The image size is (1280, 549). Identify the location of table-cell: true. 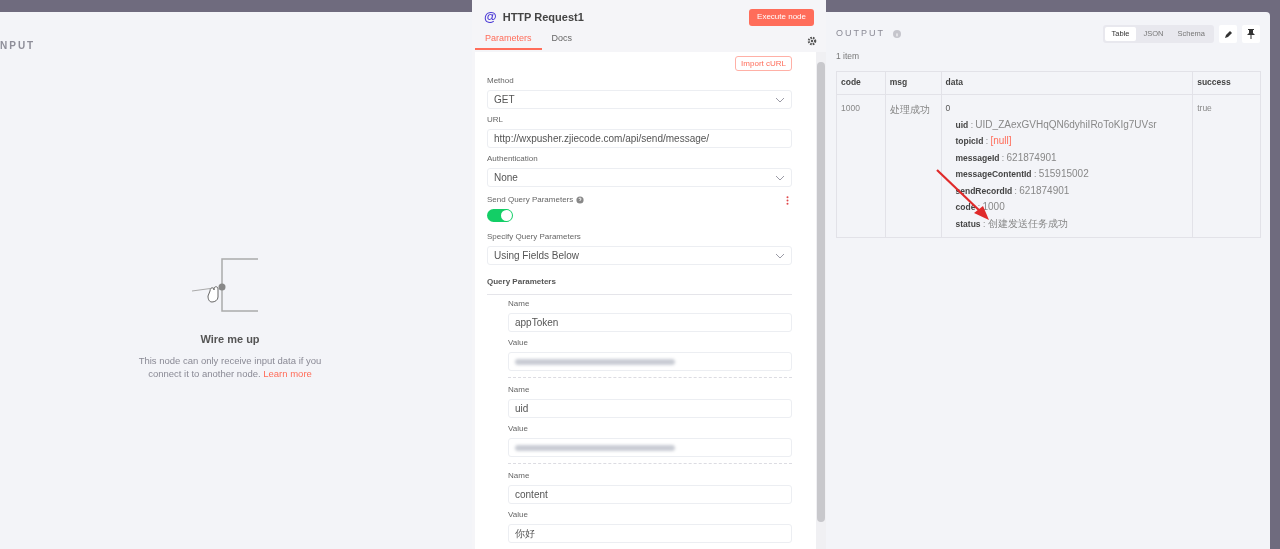
(1226, 166).